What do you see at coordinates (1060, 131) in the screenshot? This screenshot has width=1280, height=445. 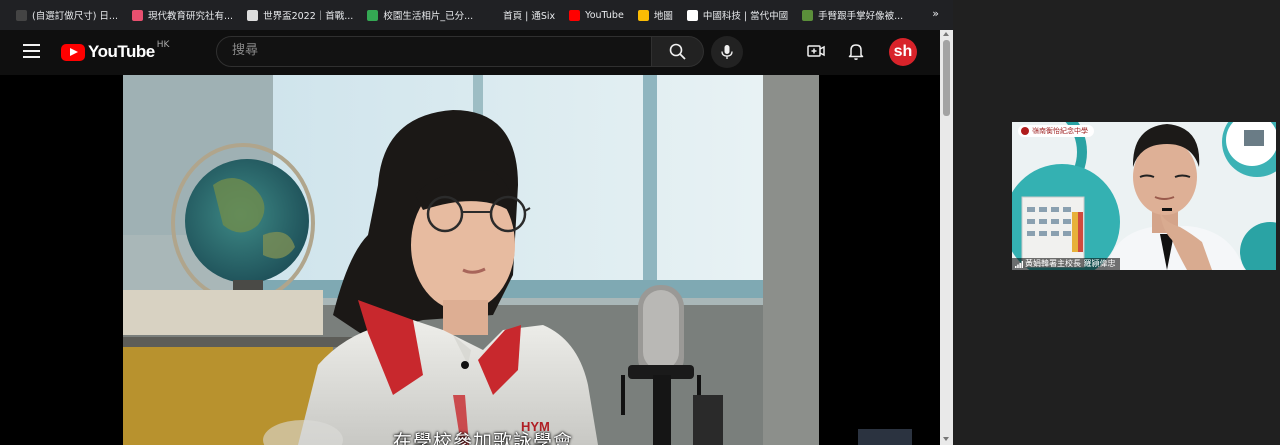 I see `school-name: 嶺南衡怡紀念中學` at bounding box center [1060, 131].